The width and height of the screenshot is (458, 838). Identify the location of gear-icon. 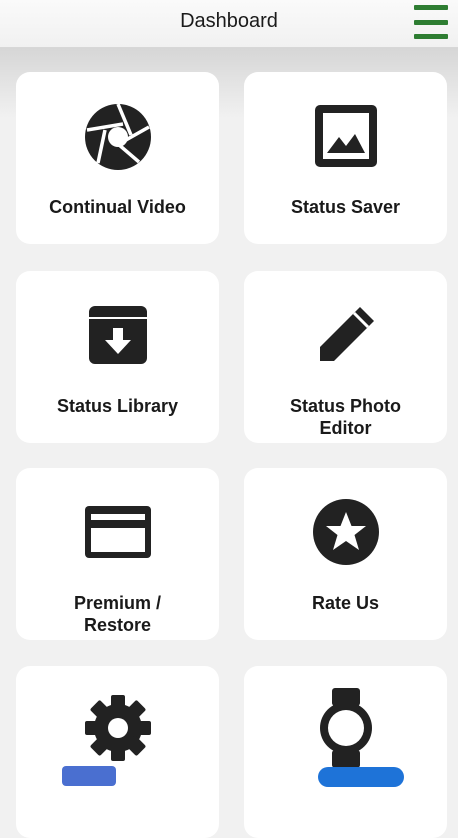
(117, 728).